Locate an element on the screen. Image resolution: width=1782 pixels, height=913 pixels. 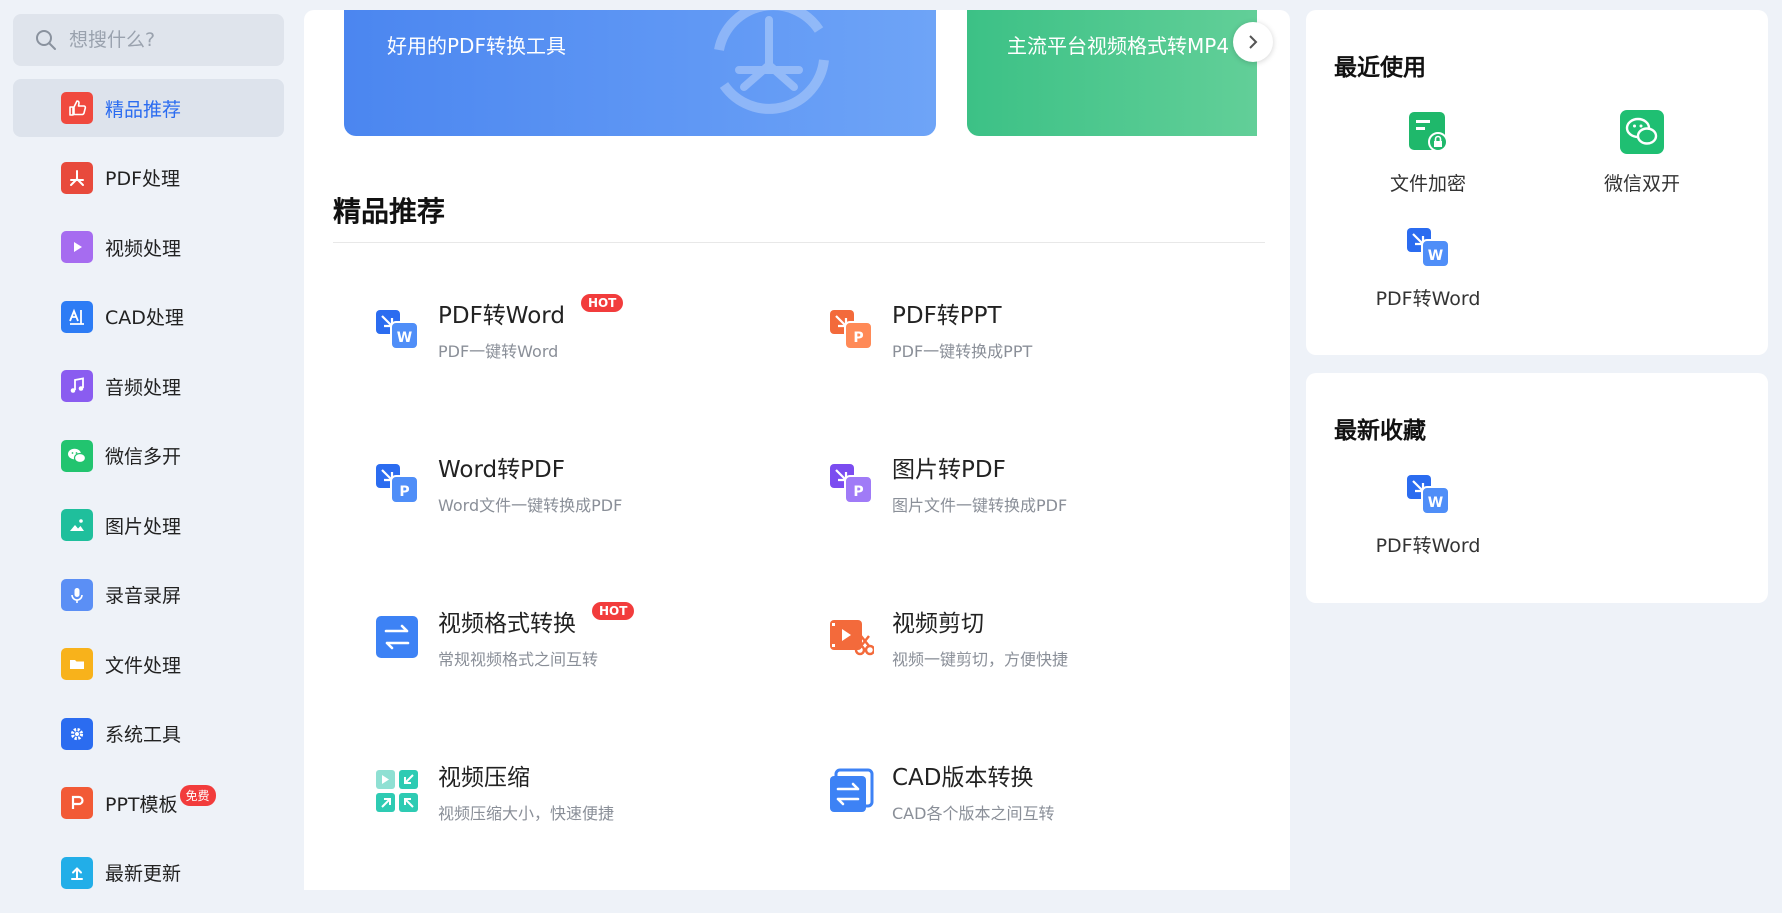
sidebar-item-audio: 音频处理 is located at coordinates (148, 386).